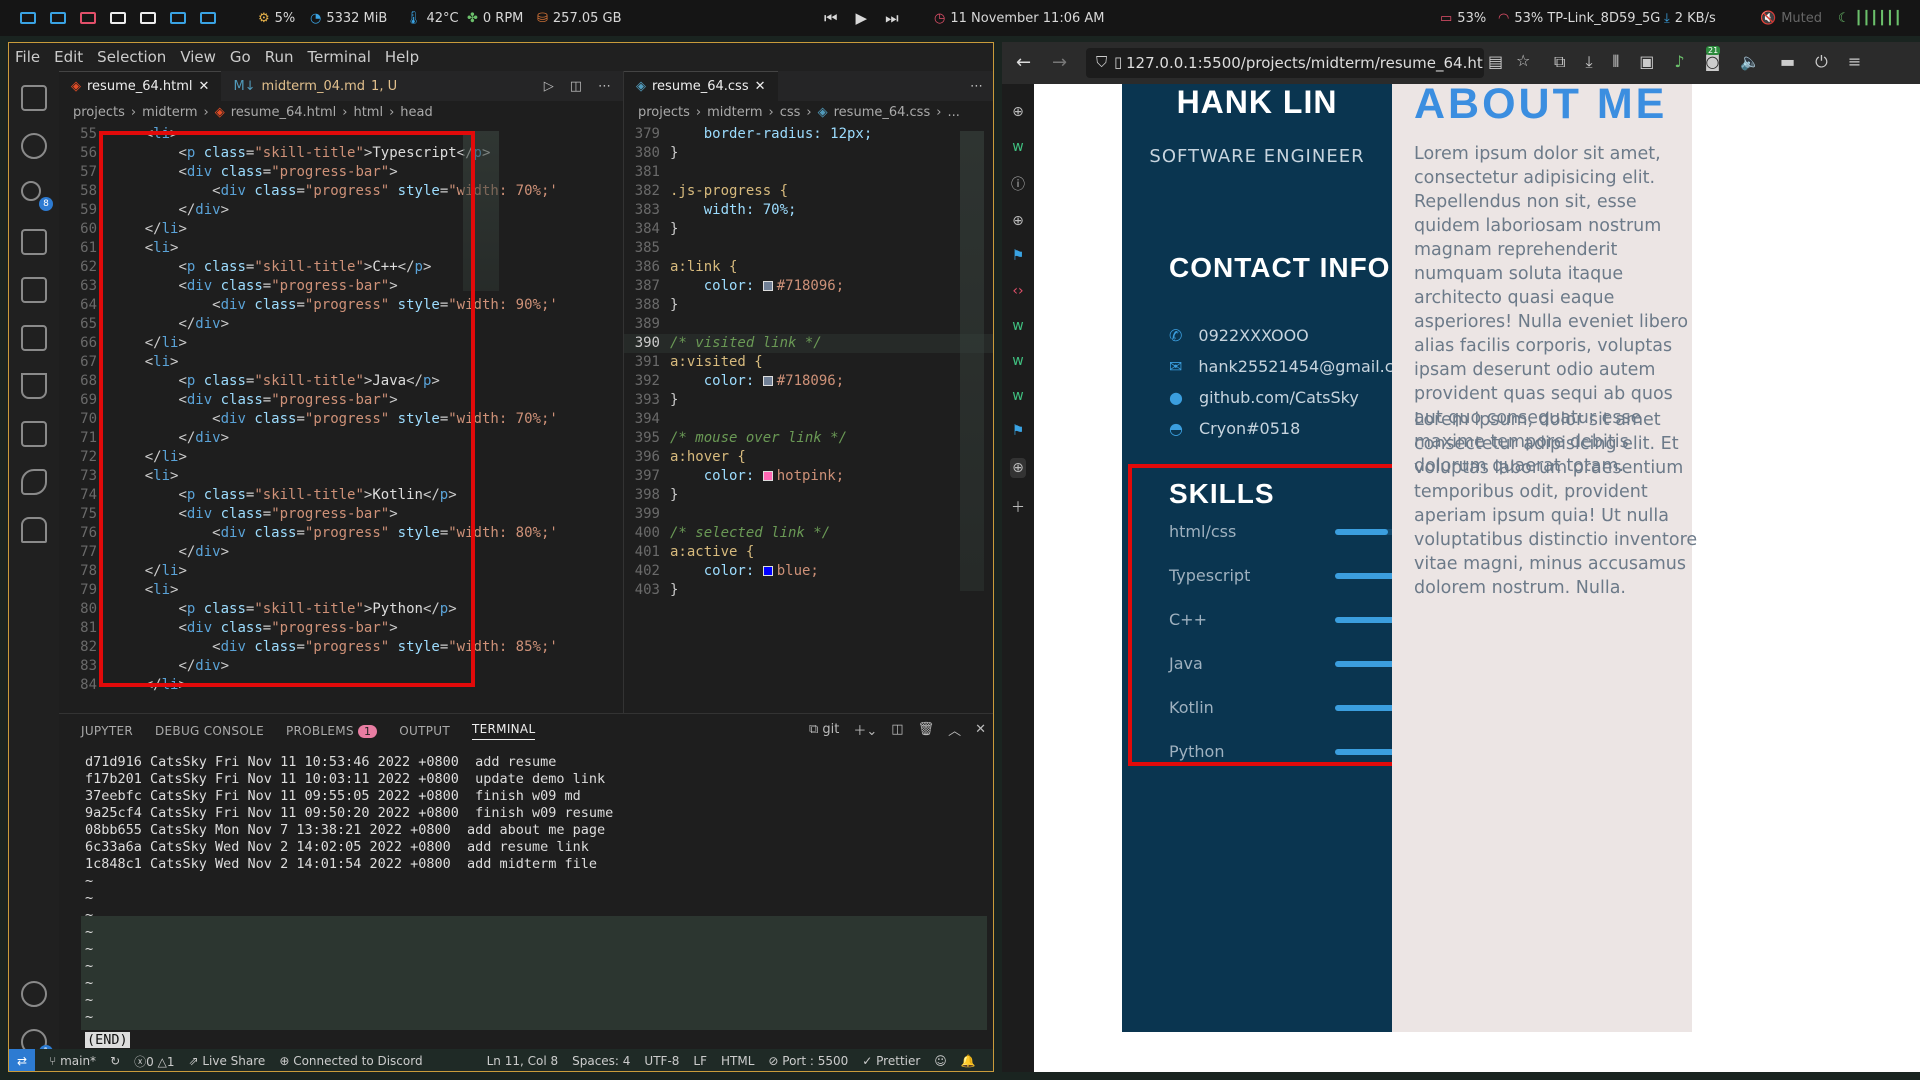 The width and height of the screenshot is (1920, 1080). What do you see at coordinates (808, 552) in the screenshot?
I see `code-line: 401 a:active {` at bounding box center [808, 552].